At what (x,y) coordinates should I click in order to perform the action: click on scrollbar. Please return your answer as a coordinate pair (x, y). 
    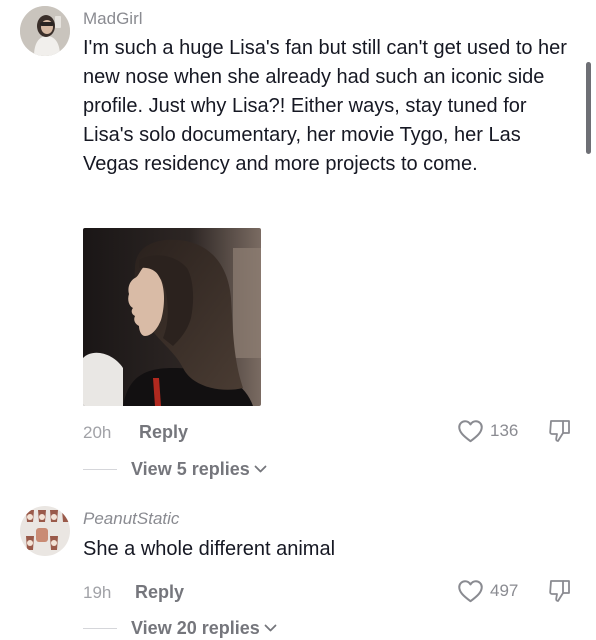
    Looking at the image, I should click on (588, 108).